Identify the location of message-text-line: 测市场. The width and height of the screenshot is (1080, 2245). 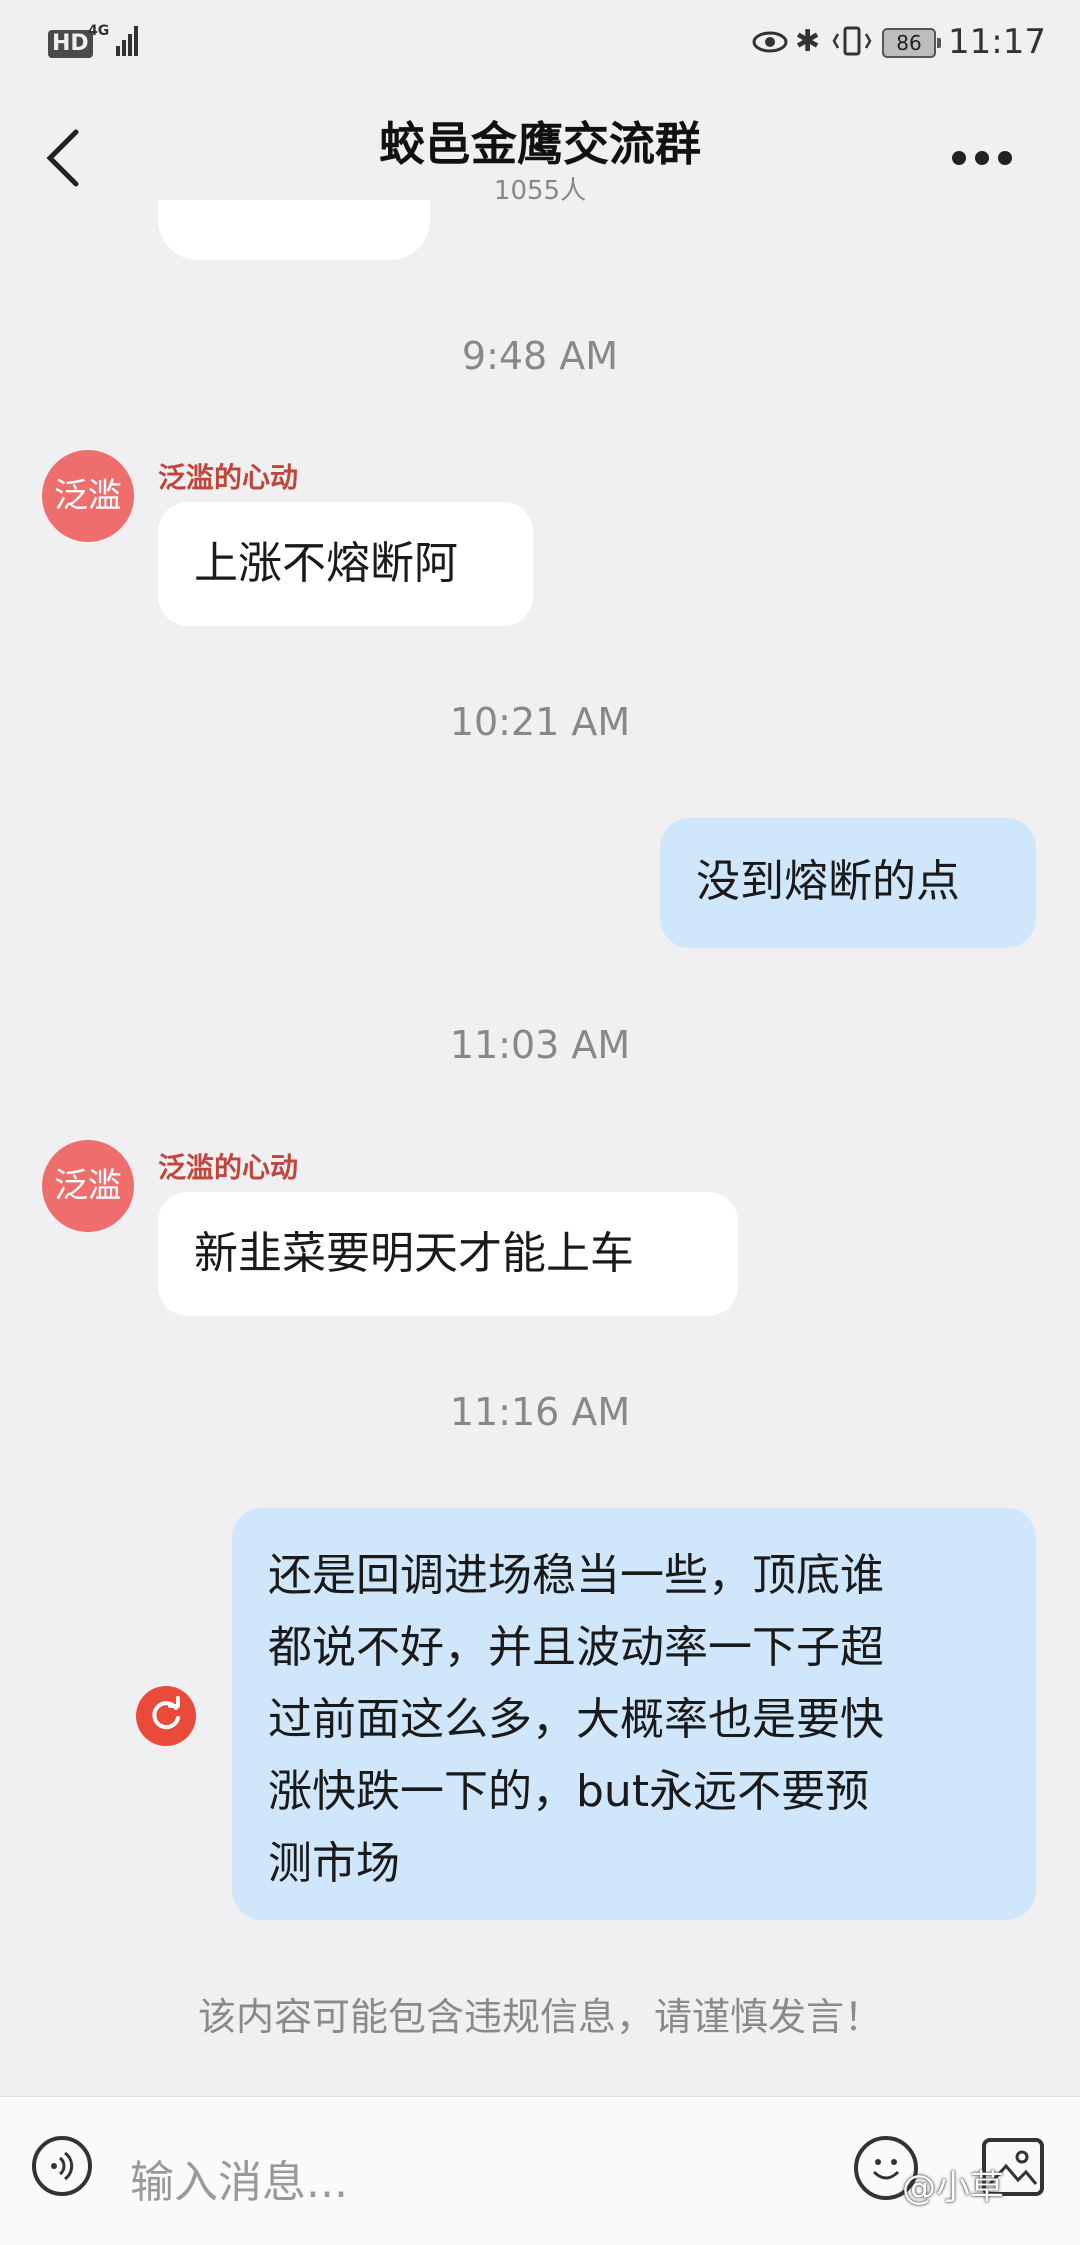
(334, 1863).